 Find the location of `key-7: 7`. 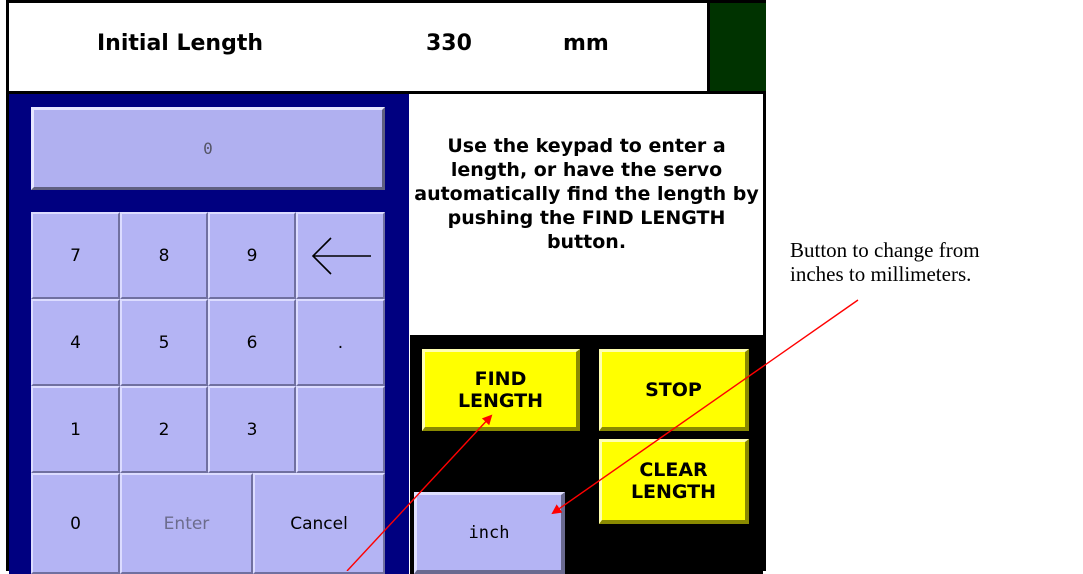

key-7: 7 is located at coordinates (75, 255).